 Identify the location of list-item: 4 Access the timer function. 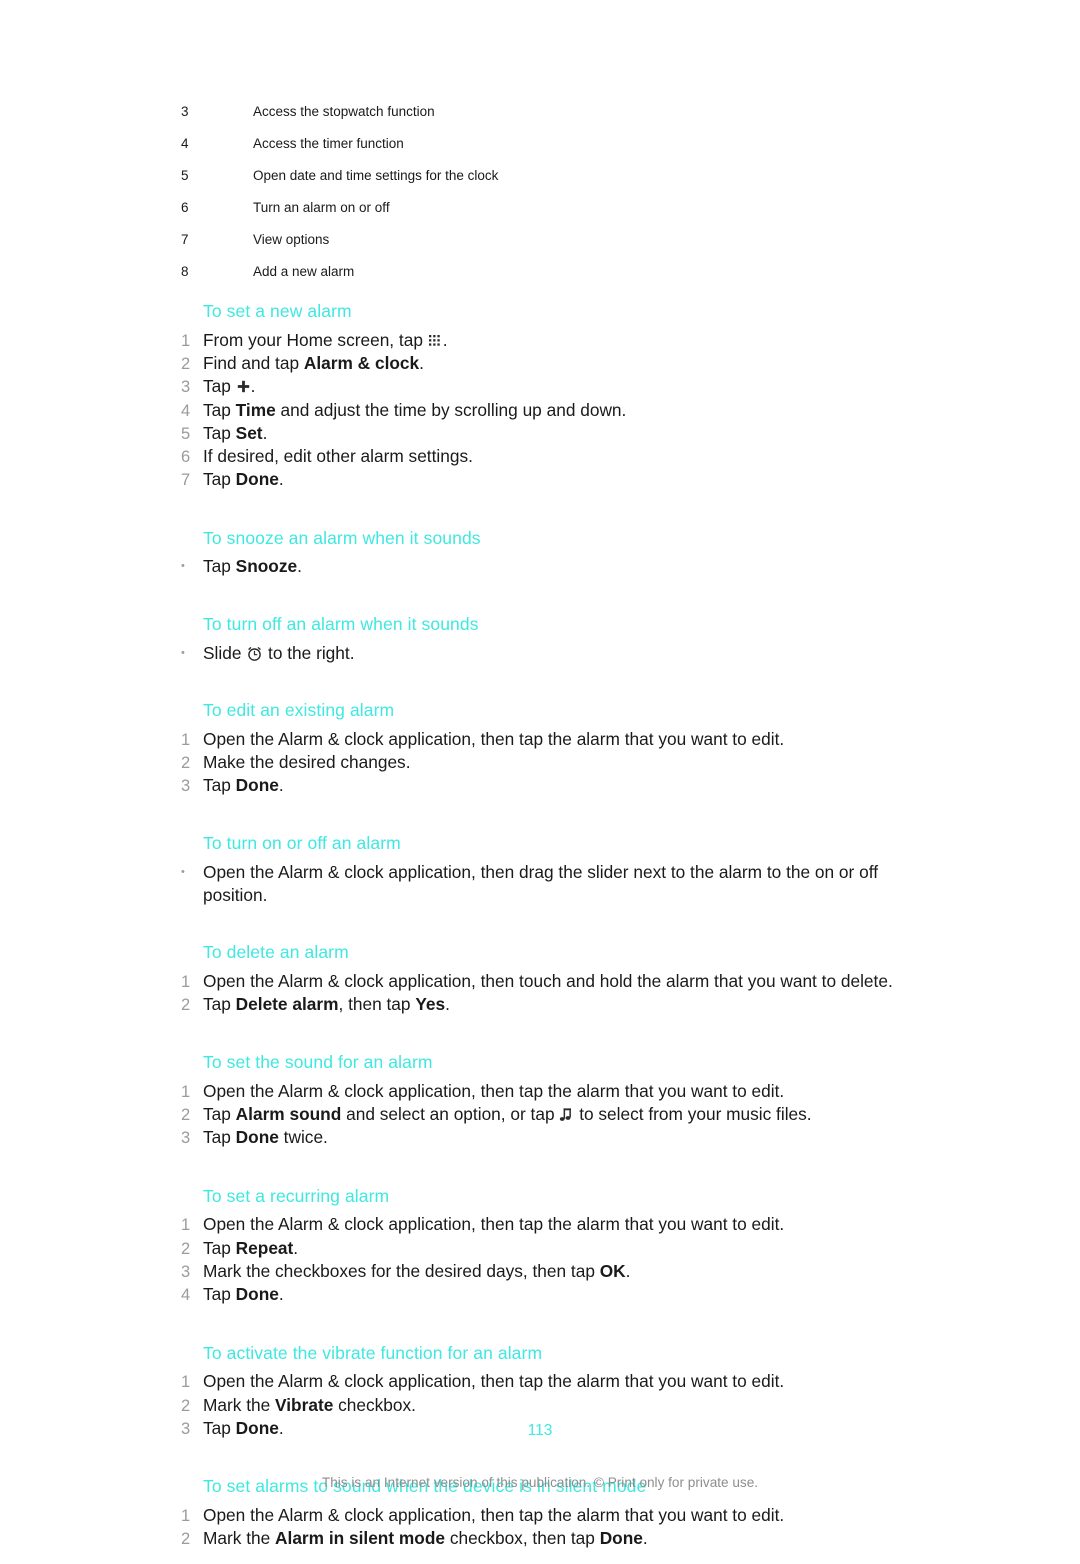
(531, 144).